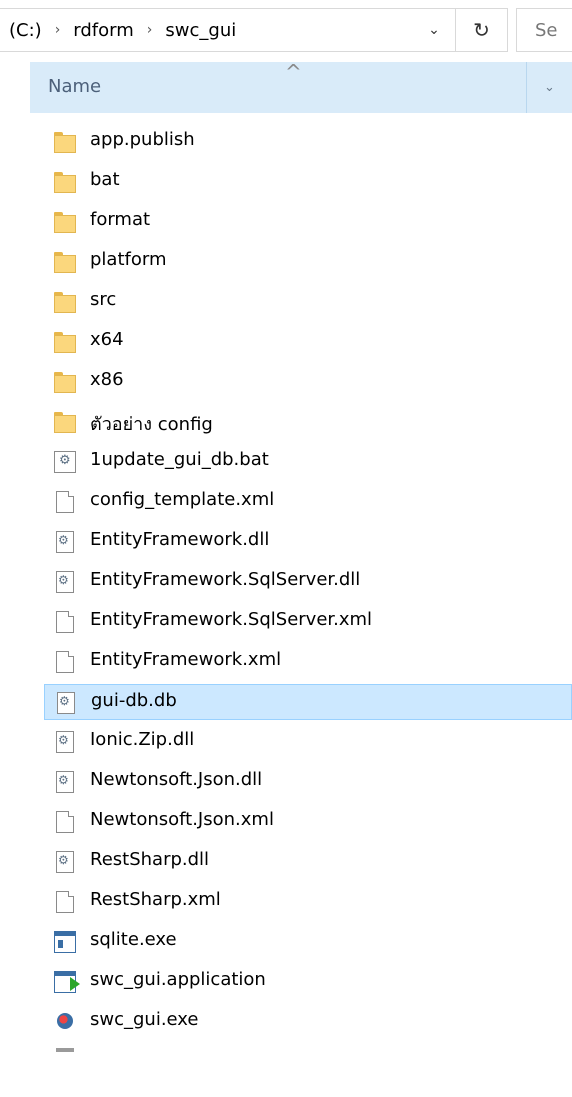 Image resolution: width=572 pixels, height=1097 pixels. I want to click on file-item-newtonsoft-json-xml: Newtonsoft.Json.xml, so click(308, 822).